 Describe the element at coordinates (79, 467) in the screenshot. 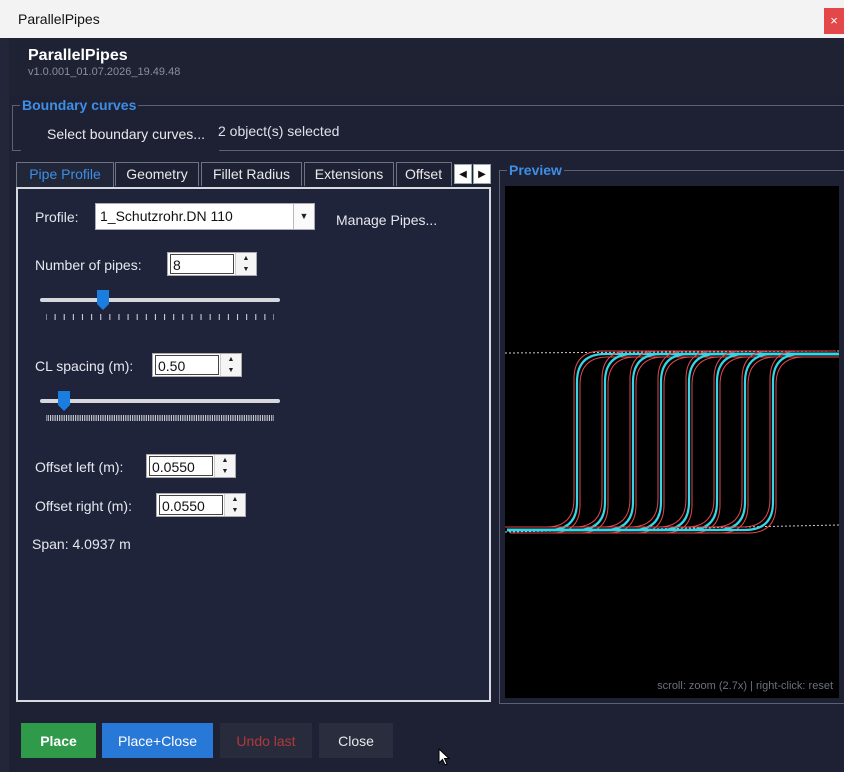

I see `offset-left-label: Offset left (m):` at that location.